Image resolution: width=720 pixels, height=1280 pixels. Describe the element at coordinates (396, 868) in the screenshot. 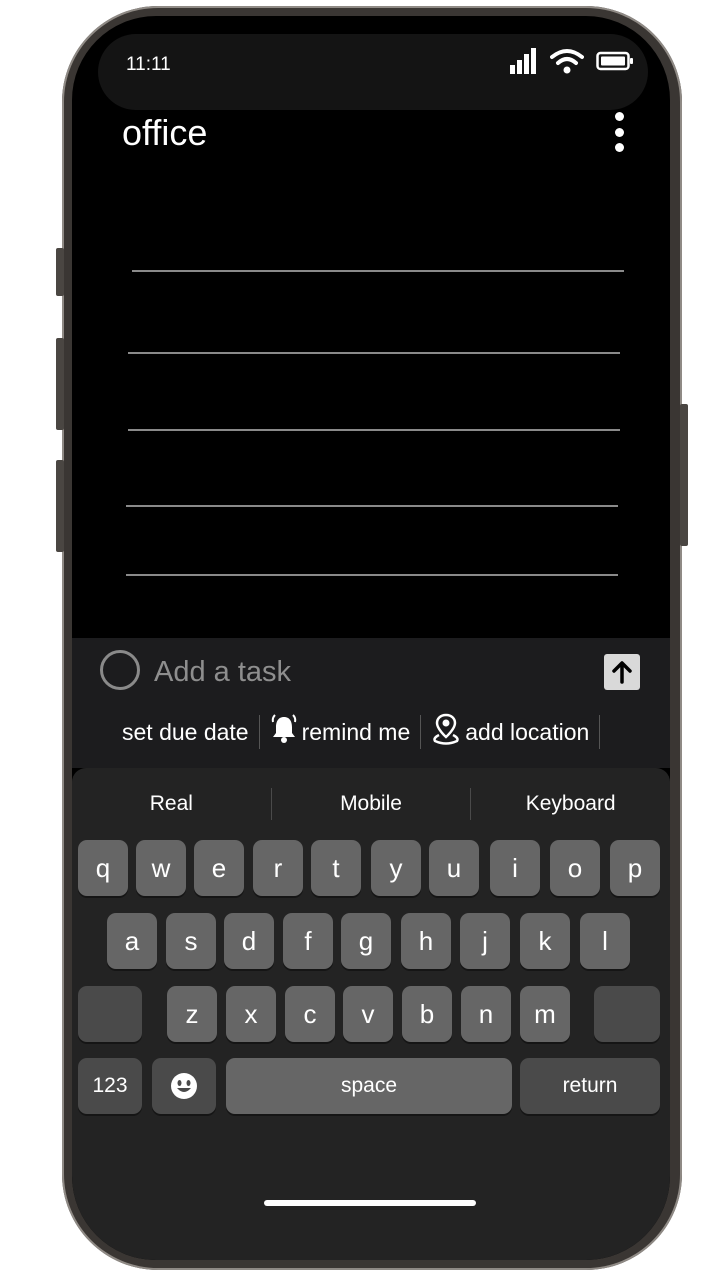

I see `key-y: y` at that location.